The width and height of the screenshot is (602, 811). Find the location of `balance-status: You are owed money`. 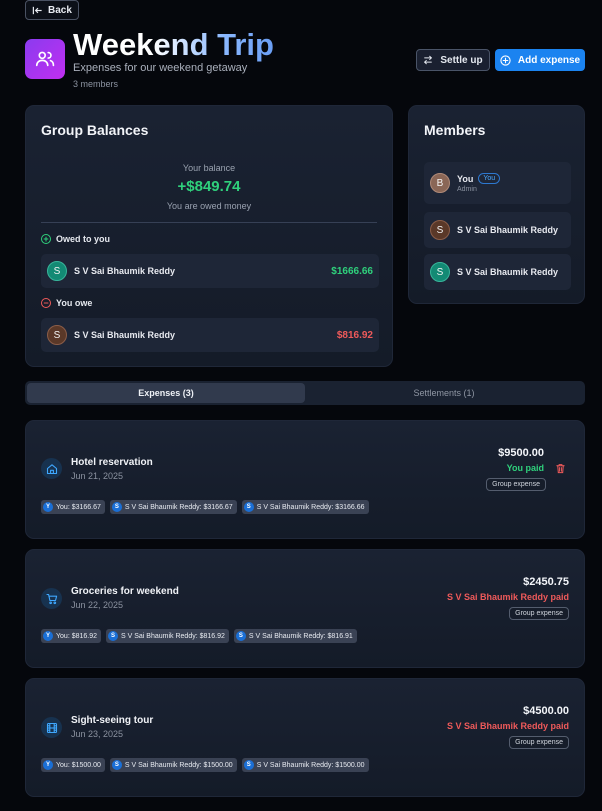

balance-status: You are owed money is located at coordinates (209, 206).